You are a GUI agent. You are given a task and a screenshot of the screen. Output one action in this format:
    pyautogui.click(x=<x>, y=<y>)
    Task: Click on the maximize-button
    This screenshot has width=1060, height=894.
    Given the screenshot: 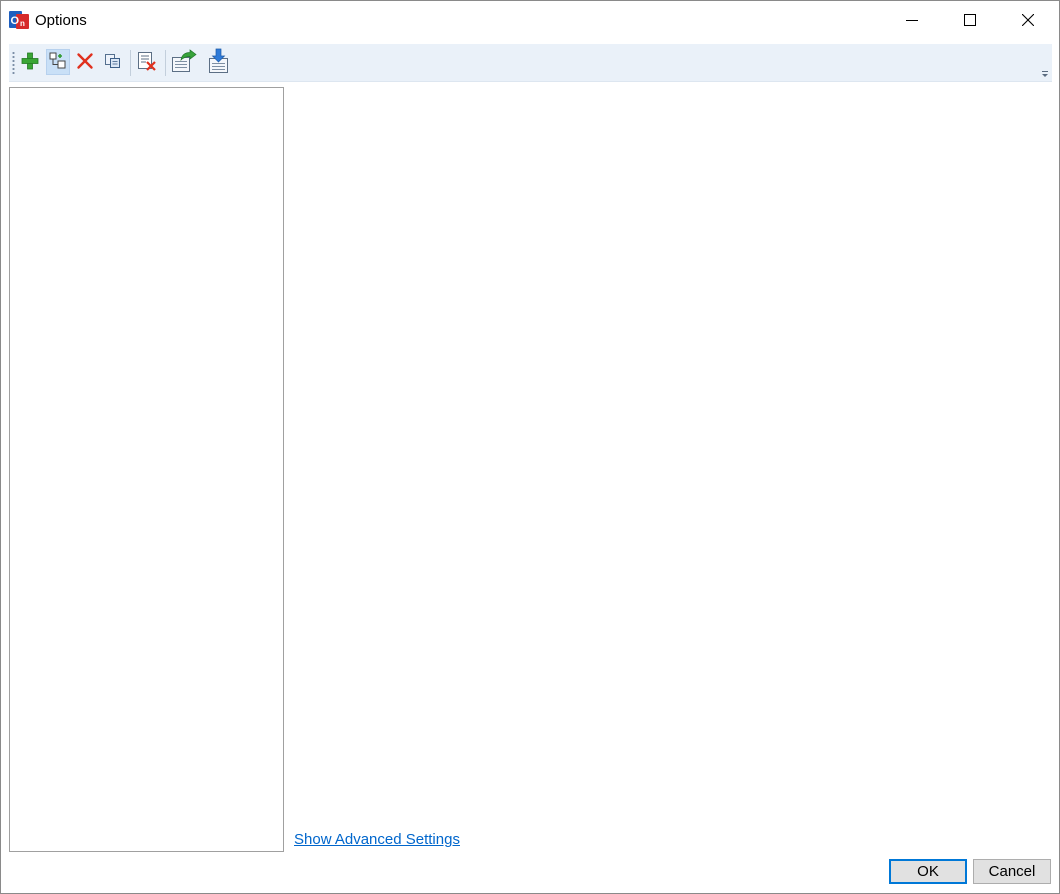 What is the action you would take?
    pyautogui.click(x=970, y=20)
    